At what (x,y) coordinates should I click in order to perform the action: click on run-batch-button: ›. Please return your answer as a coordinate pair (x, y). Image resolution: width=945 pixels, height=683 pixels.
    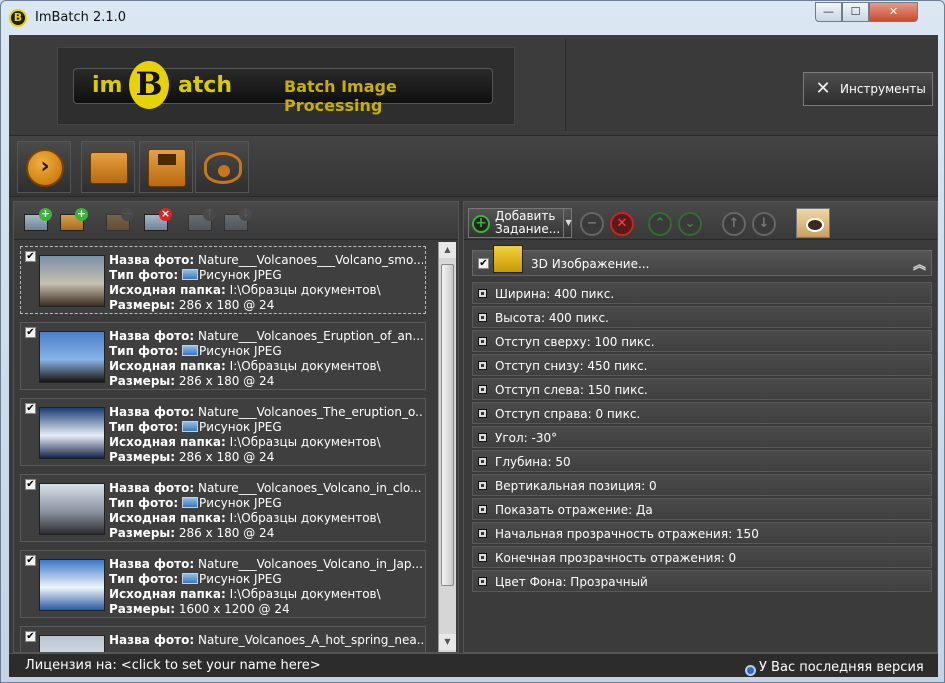
    Looking at the image, I should click on (44, 167).